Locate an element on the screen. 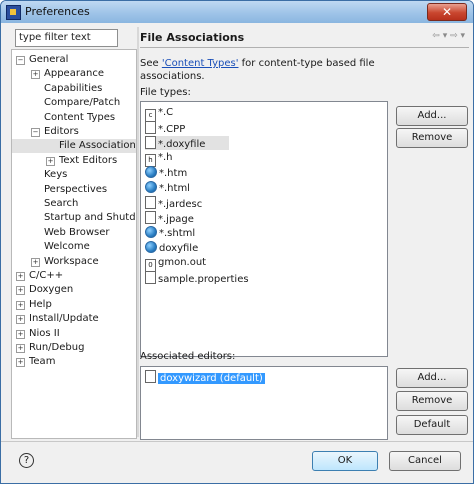  tree-item-label: Appearance is located at coordinates (74, 74).